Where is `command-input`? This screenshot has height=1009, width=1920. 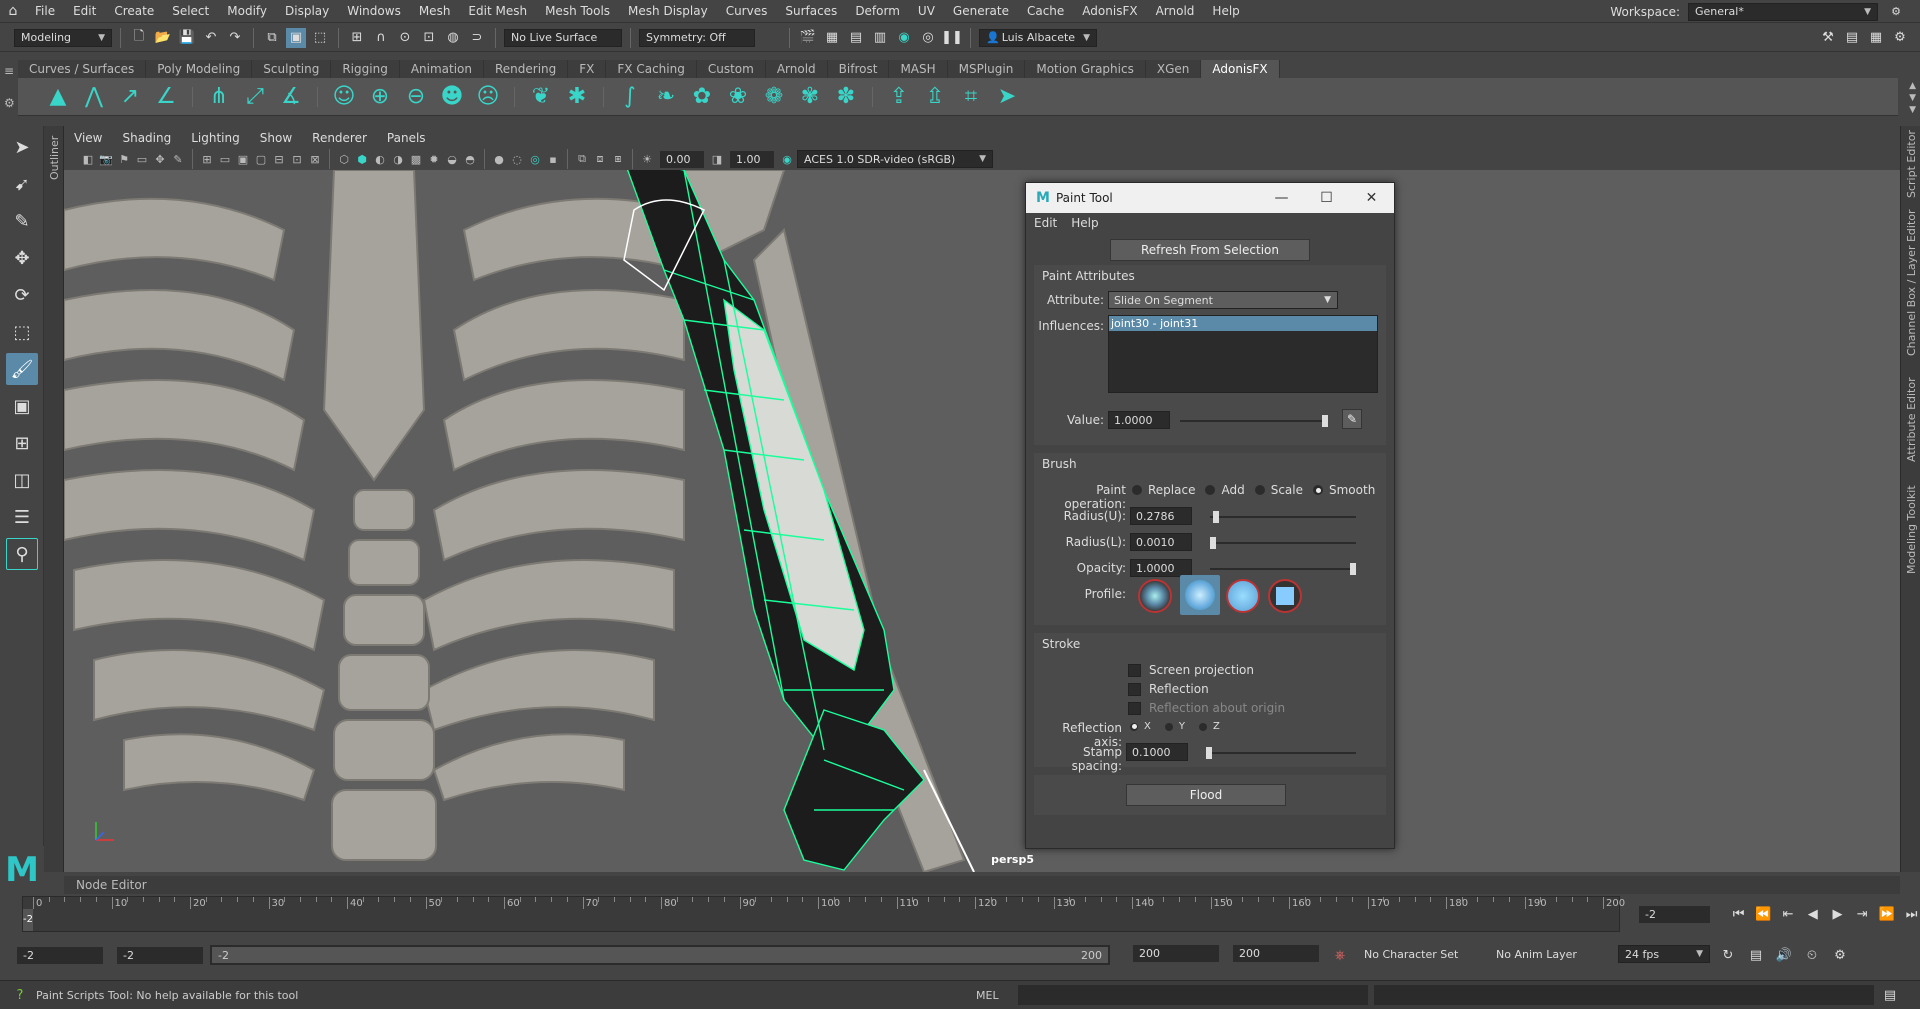 command-input is located at coordinates (1193, 995).